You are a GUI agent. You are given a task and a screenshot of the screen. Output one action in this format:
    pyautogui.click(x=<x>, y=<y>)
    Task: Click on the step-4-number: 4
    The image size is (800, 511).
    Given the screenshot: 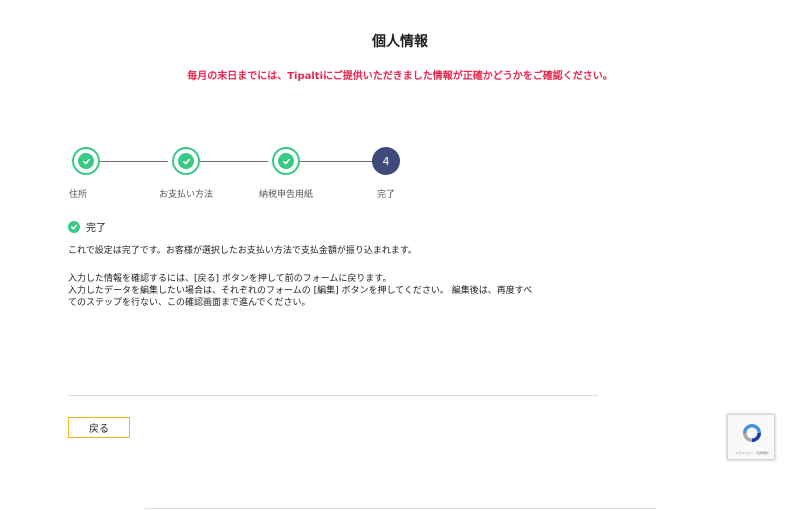 What is the action you would take?
    pyautogui.click(x=386, y=161)
    